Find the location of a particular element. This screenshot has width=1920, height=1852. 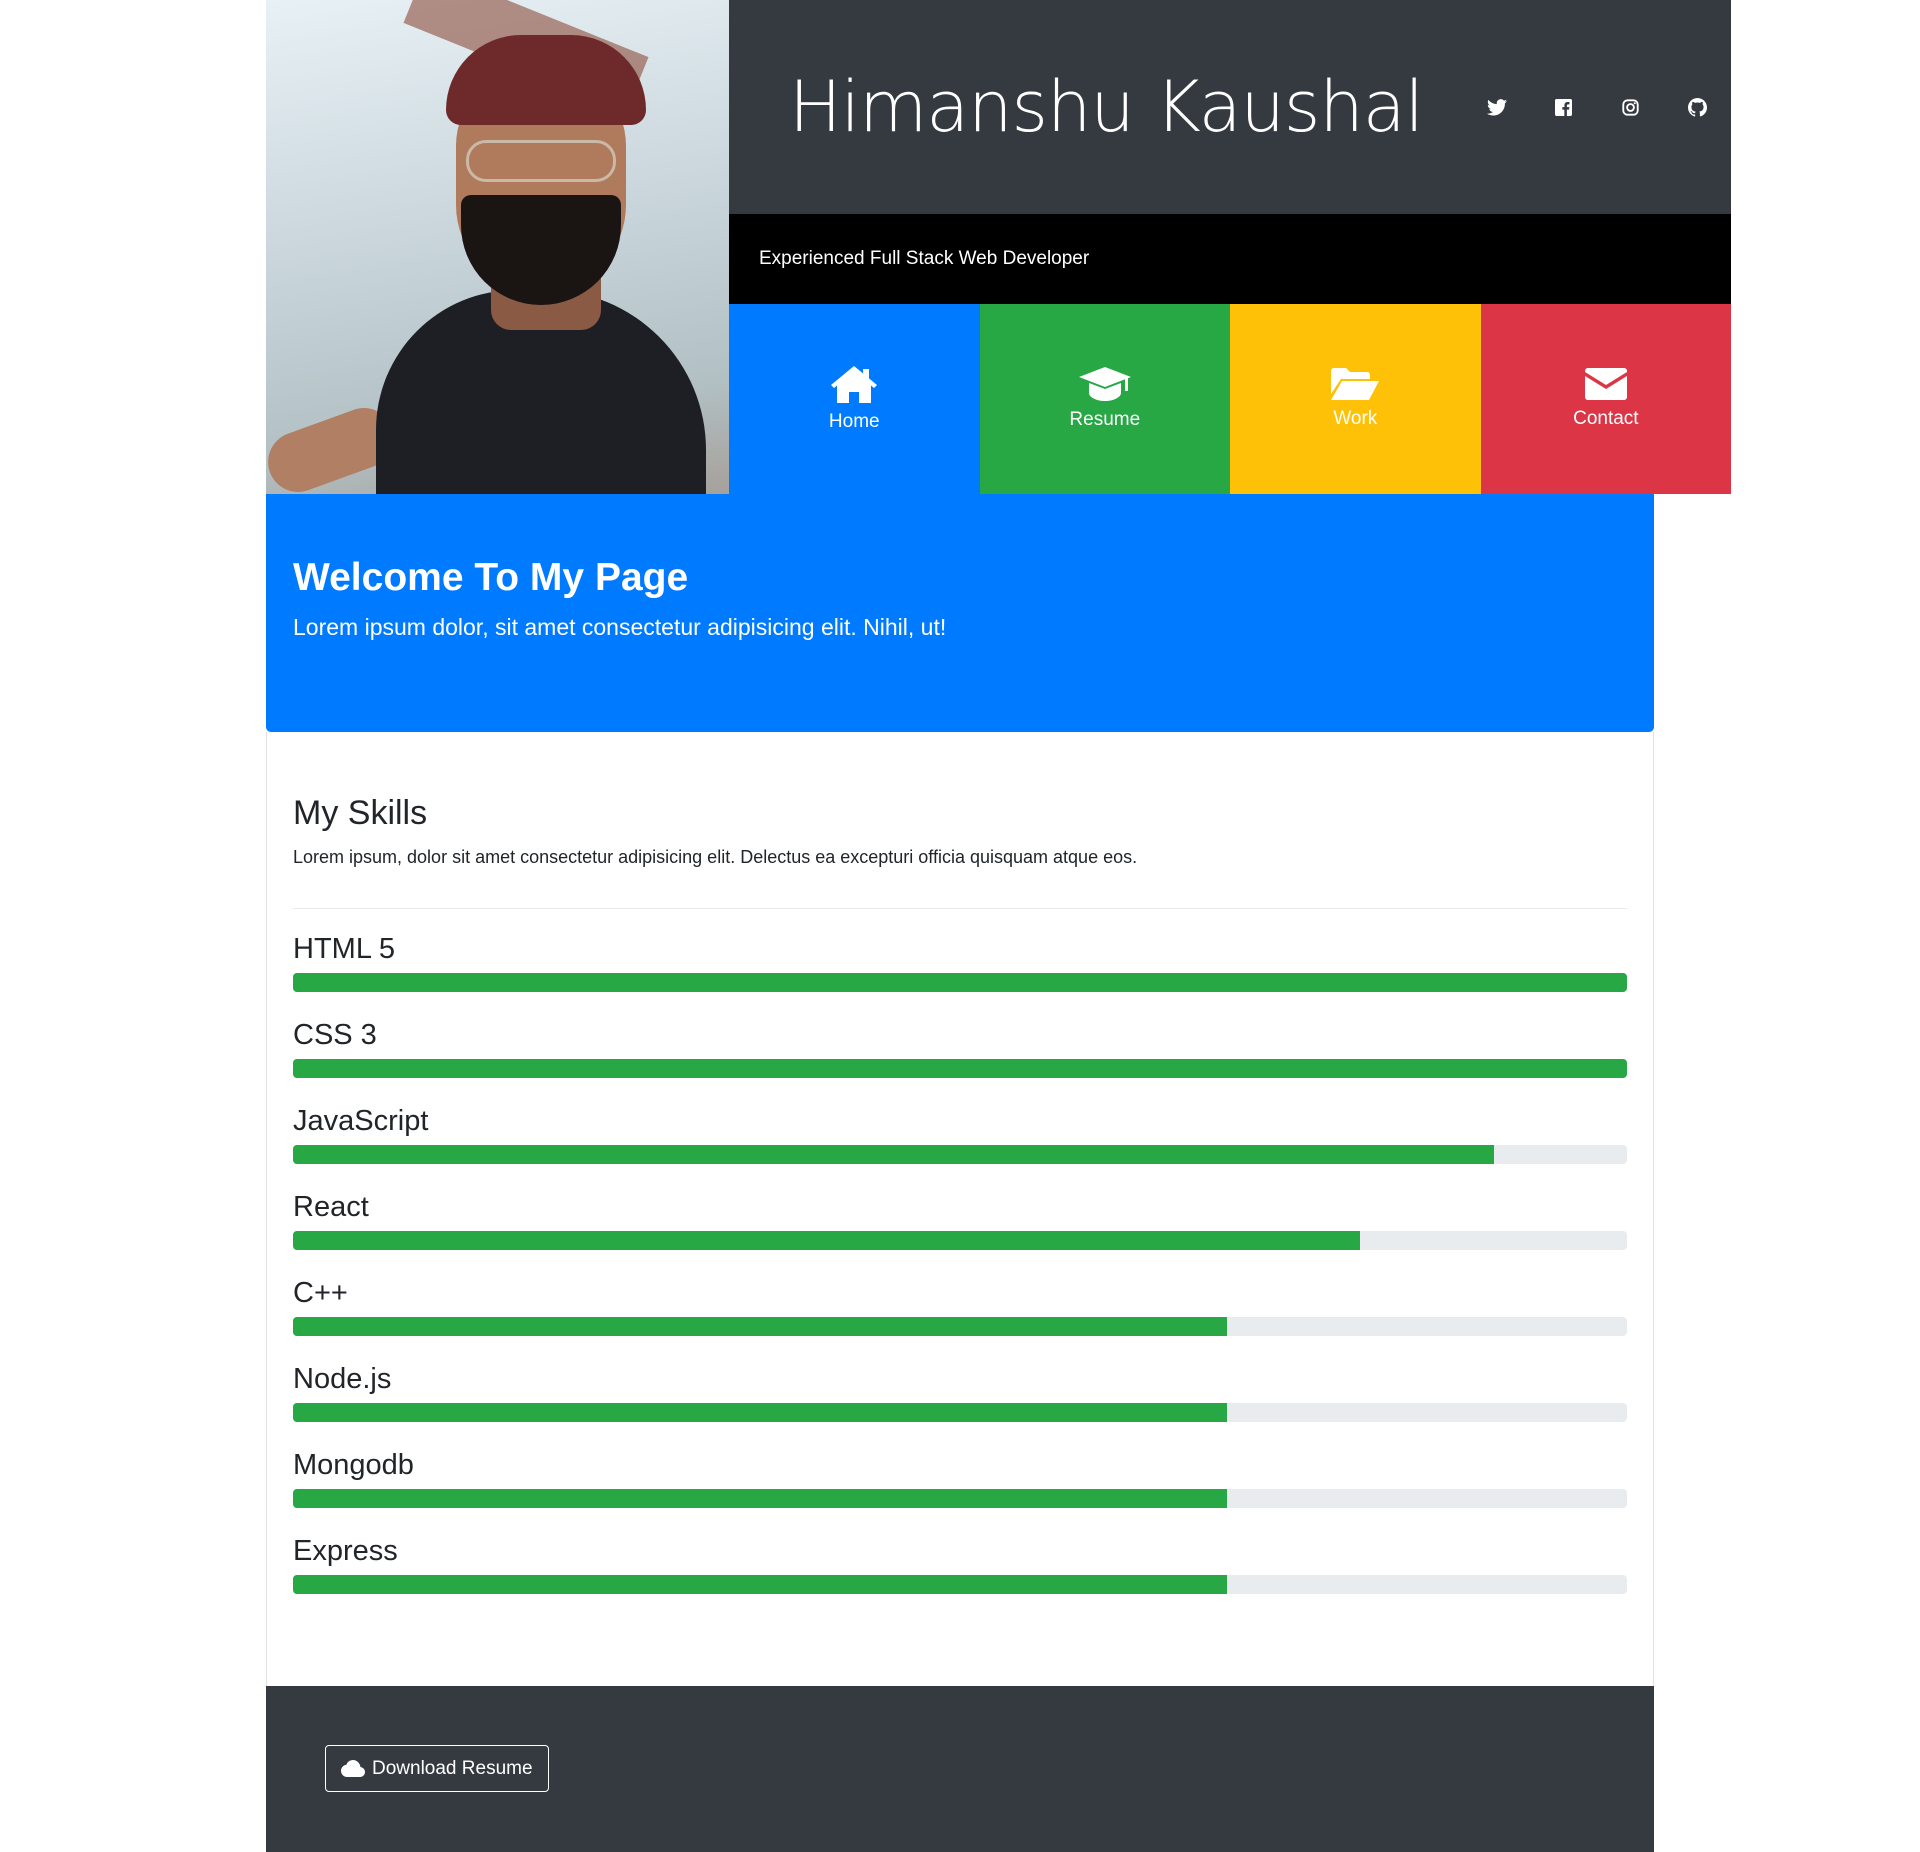

skill-item: HTML 5 is located at coordinates (960, 960).